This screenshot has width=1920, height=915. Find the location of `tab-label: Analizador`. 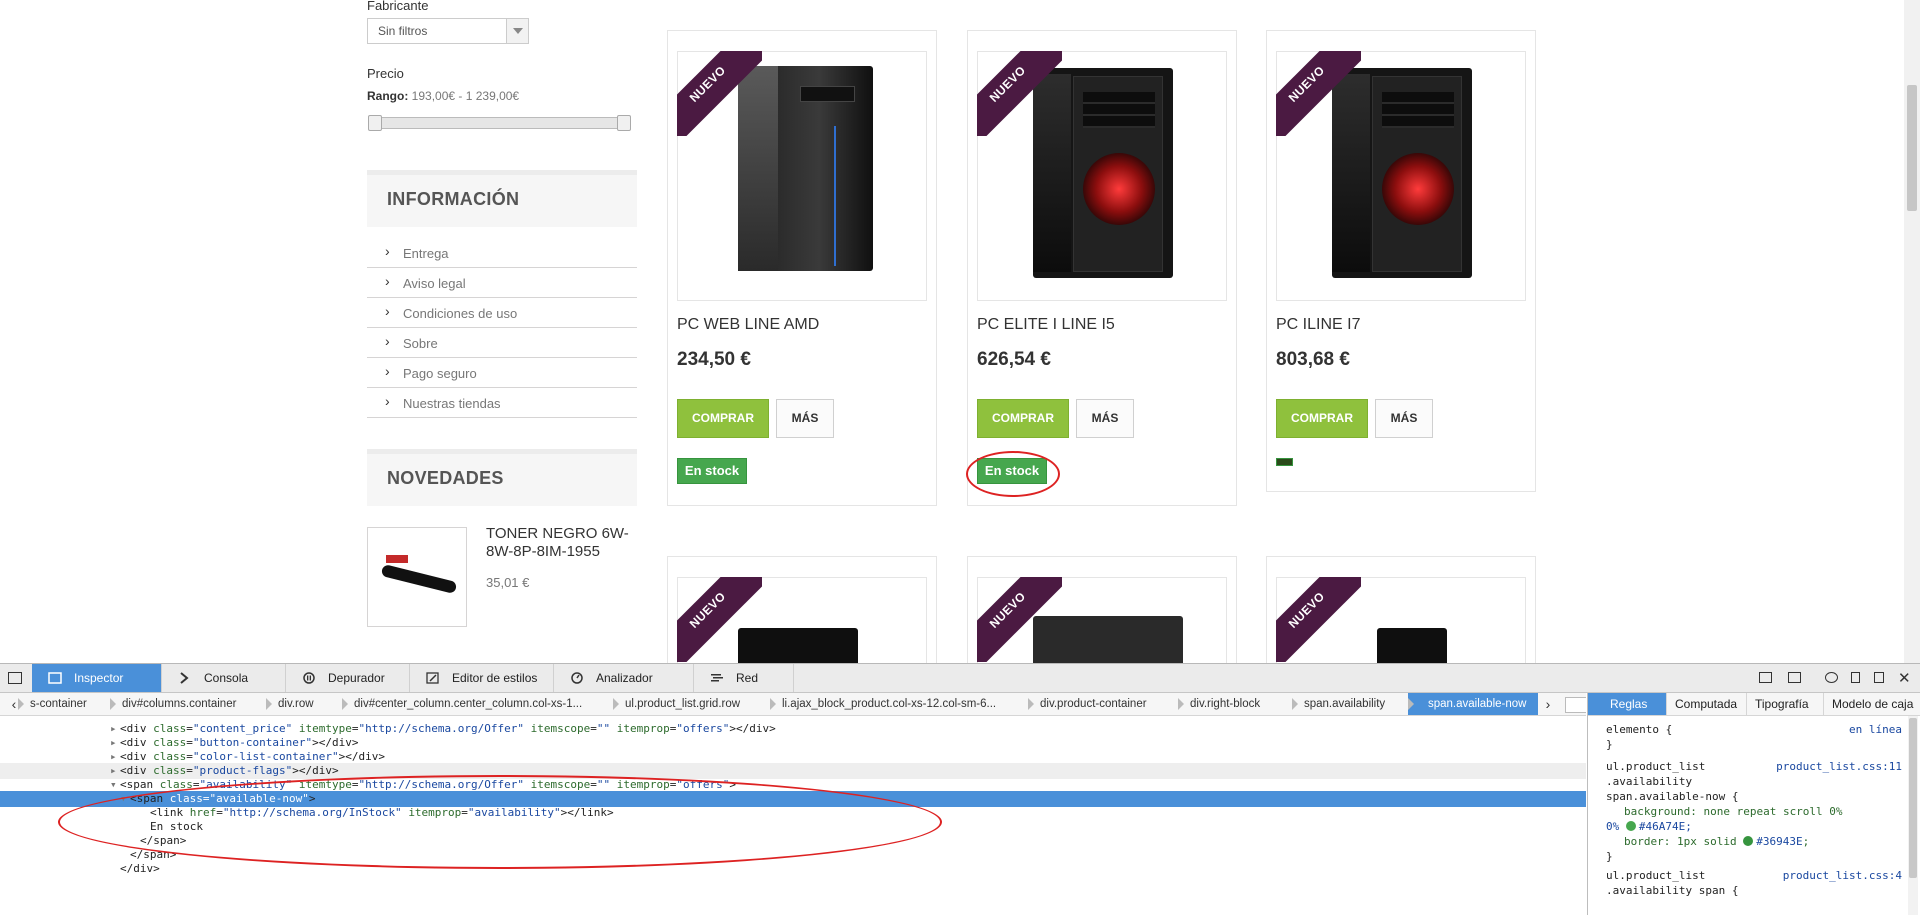

tab-label: Analizador is located at coordinates (624, 678).